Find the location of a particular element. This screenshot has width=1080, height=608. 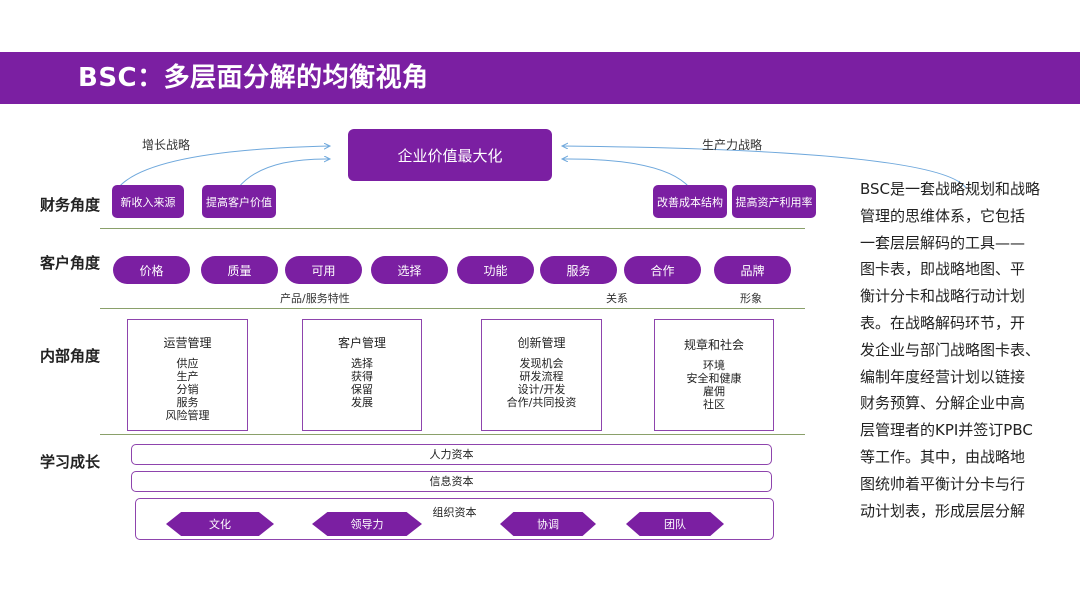

internal-box-title: 创新管理 is located at coordinates (541, 343).